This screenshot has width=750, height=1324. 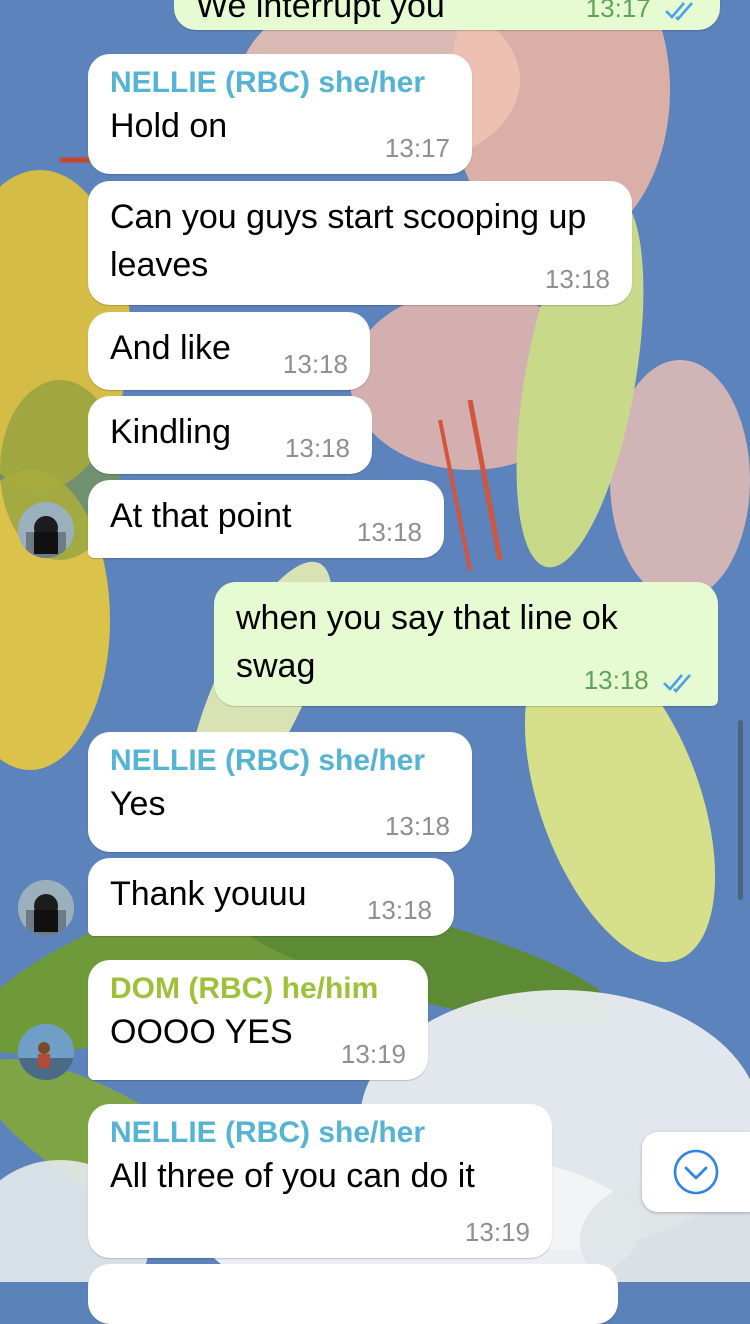 What do you see at coordinates (258, 989) in the screenshot?
I see `sender-name: DOM (RBC) he/him` at bounding box center [258, 989].